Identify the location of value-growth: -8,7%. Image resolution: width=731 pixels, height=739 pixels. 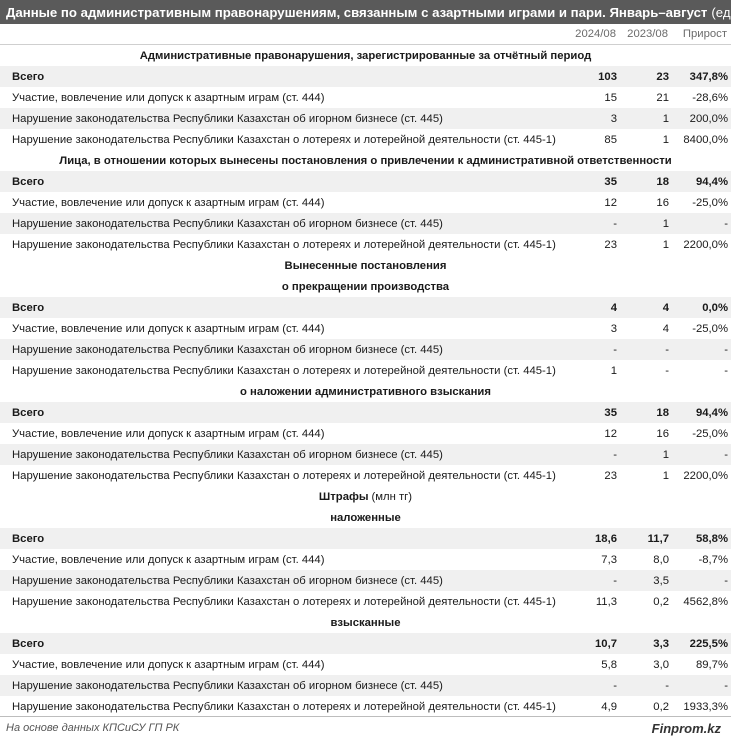
(713, 559).